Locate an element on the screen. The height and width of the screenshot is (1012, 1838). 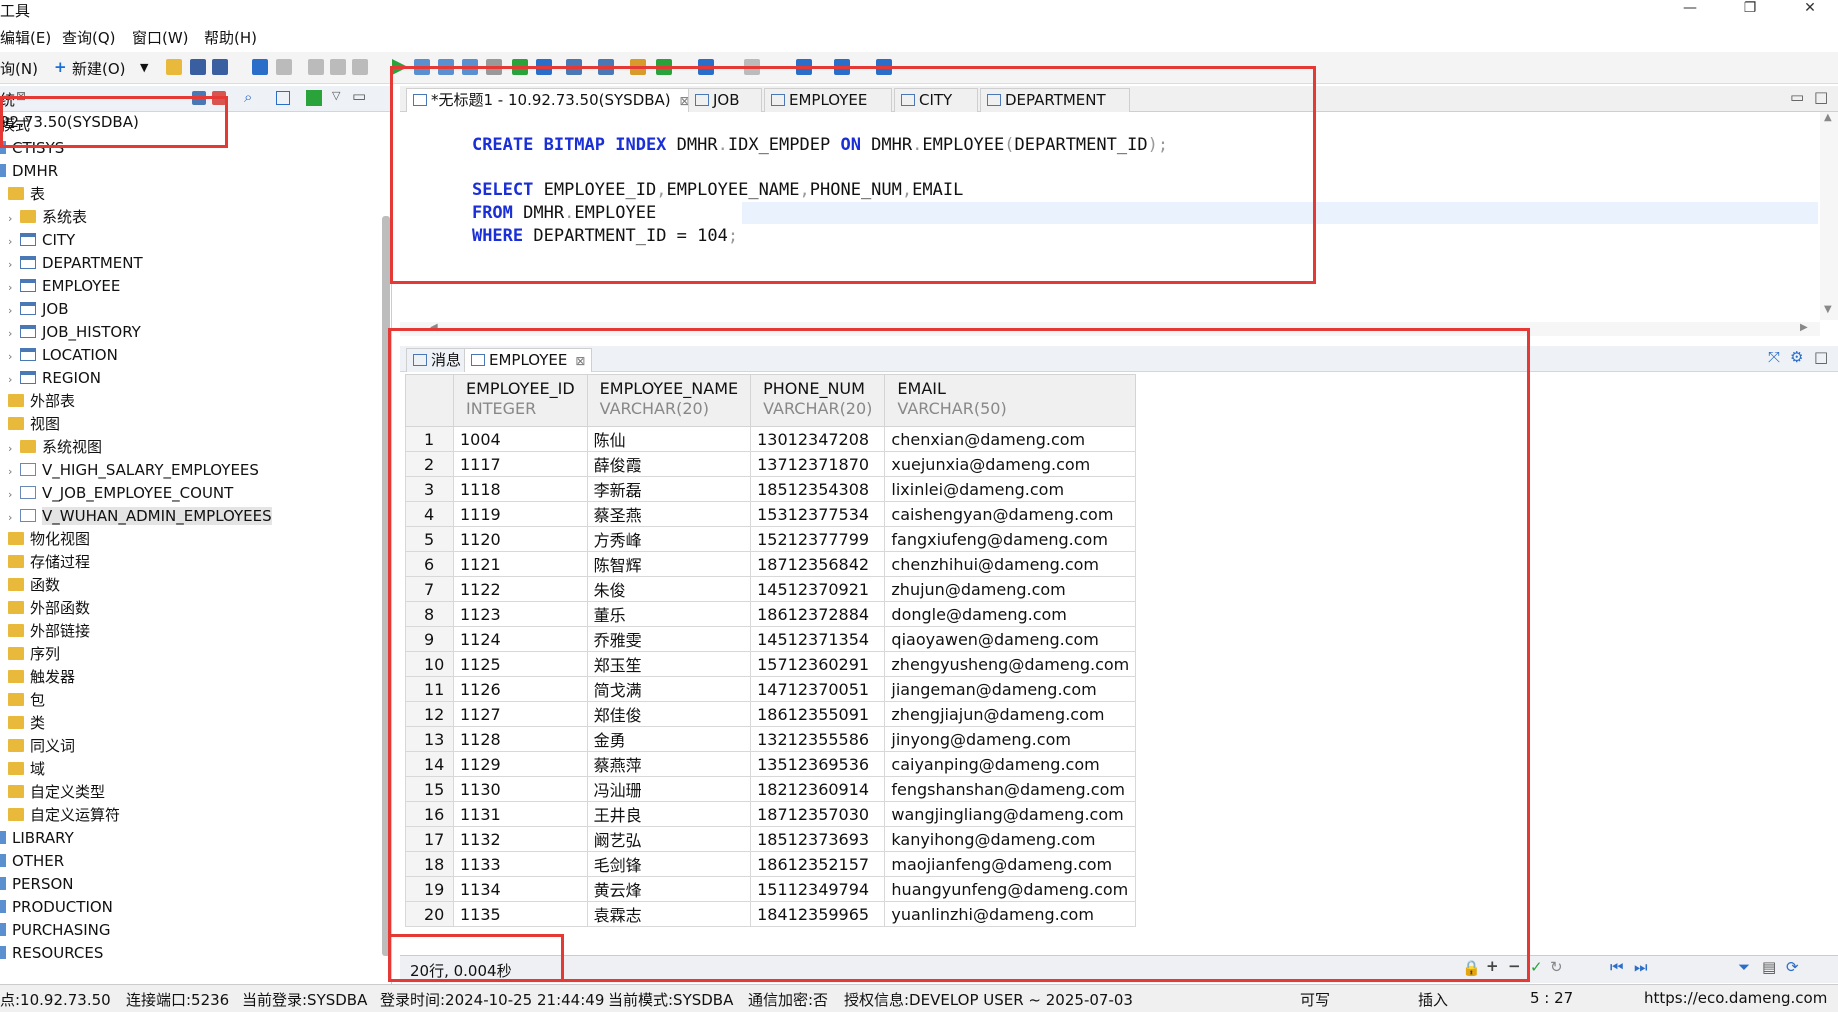
tree-node: › 系统视图 is located at coordinates (55, 447).